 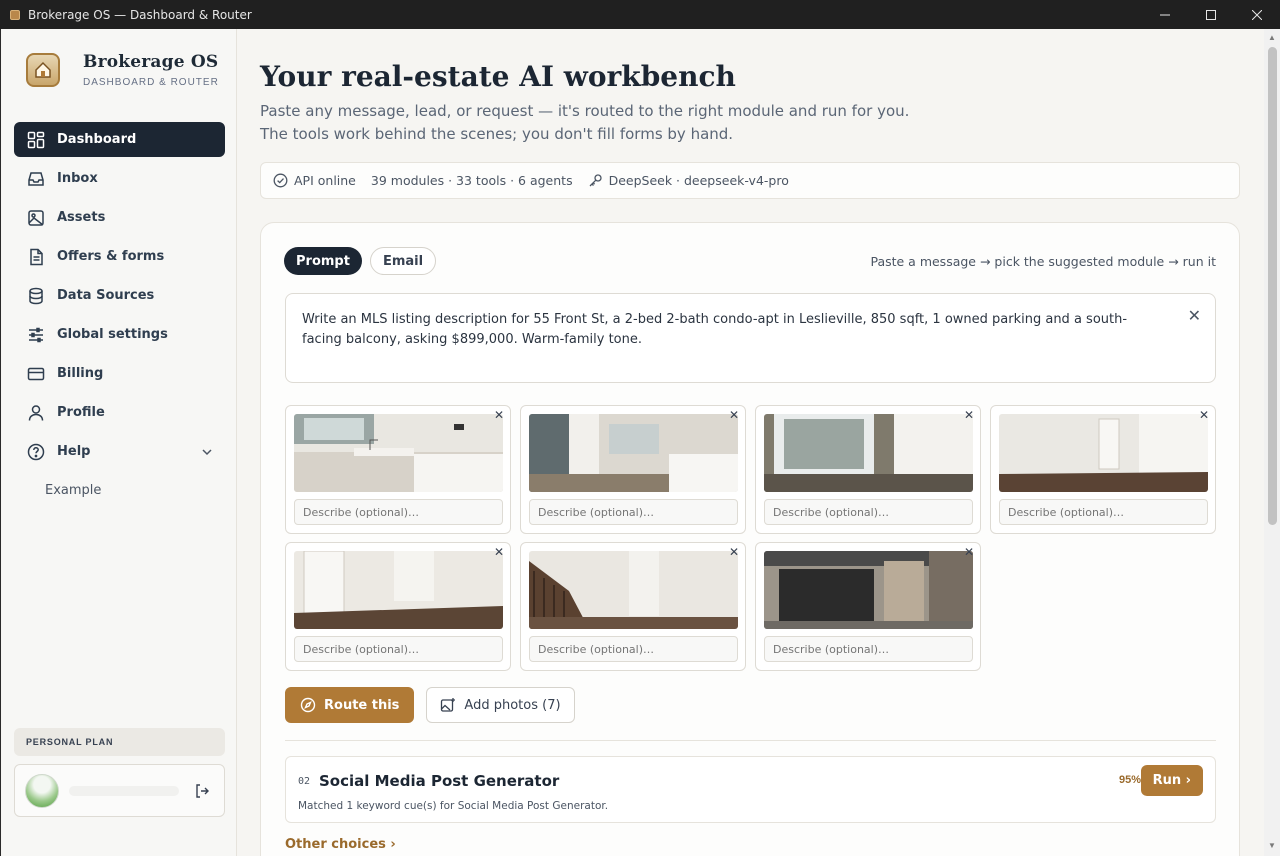 What do you see at coordinates (498, 76) in the screenshot?
I see `page-title: Your real-estate AI workbench` at bounding box center [498, 76].